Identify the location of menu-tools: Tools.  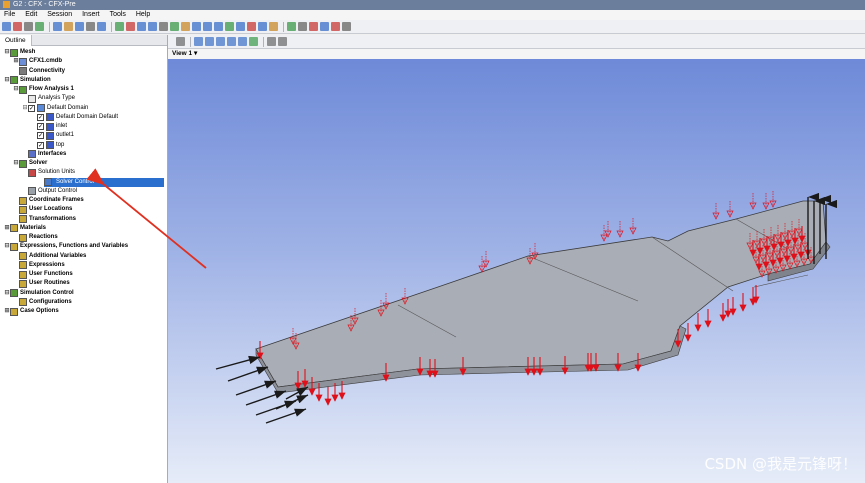
(118, 15).